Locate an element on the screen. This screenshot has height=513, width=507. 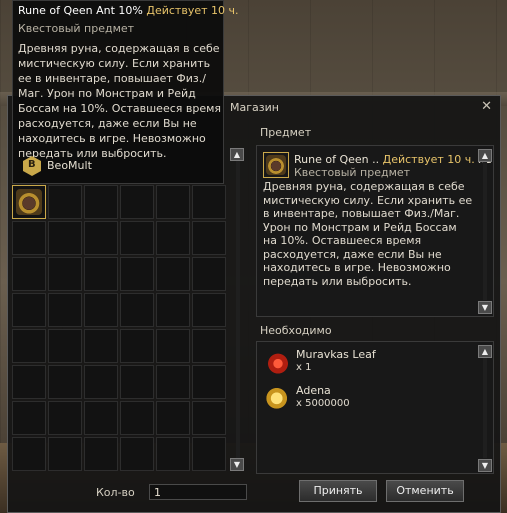
requirement-qty: x 1 is located at coordinates (304, 367).